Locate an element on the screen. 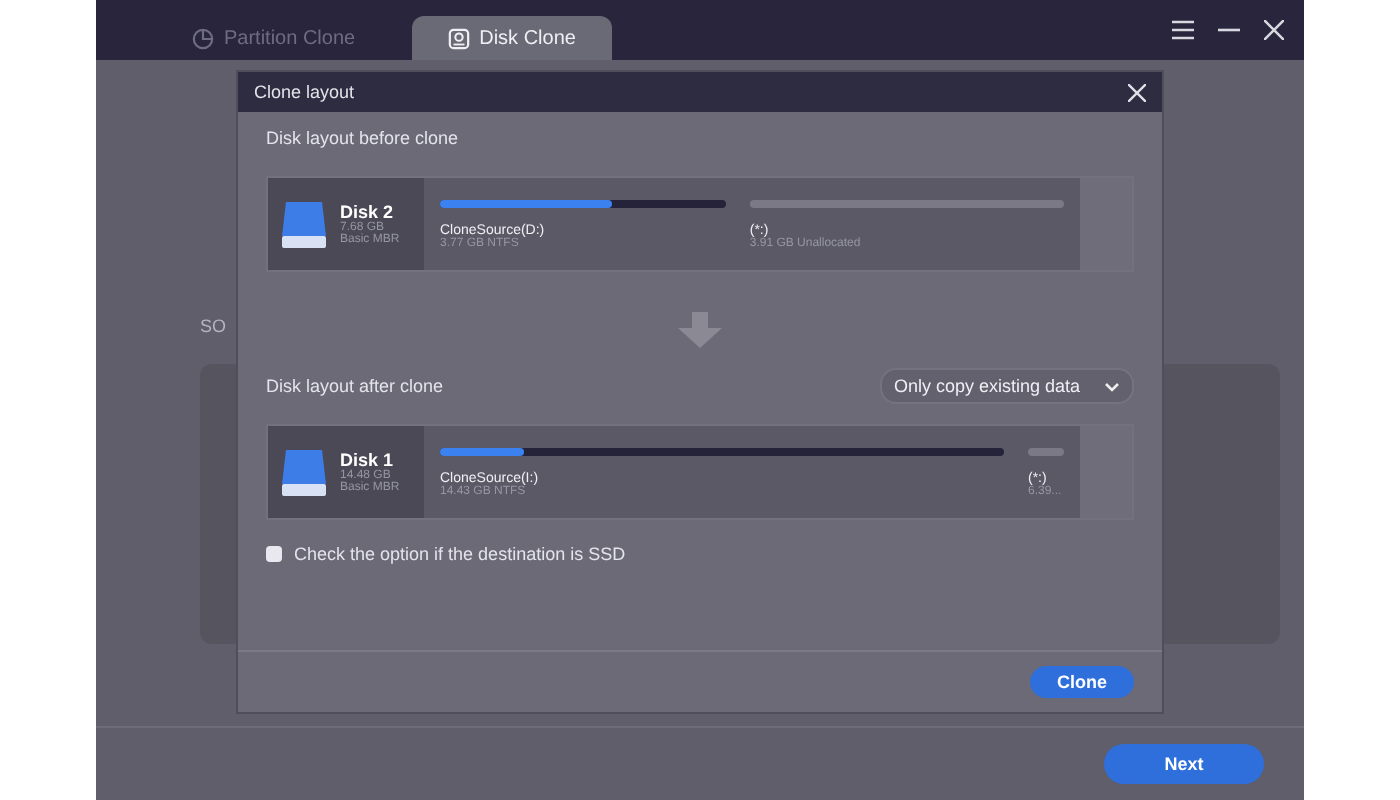  minimize-icon is located at coordinates (1229, 30).